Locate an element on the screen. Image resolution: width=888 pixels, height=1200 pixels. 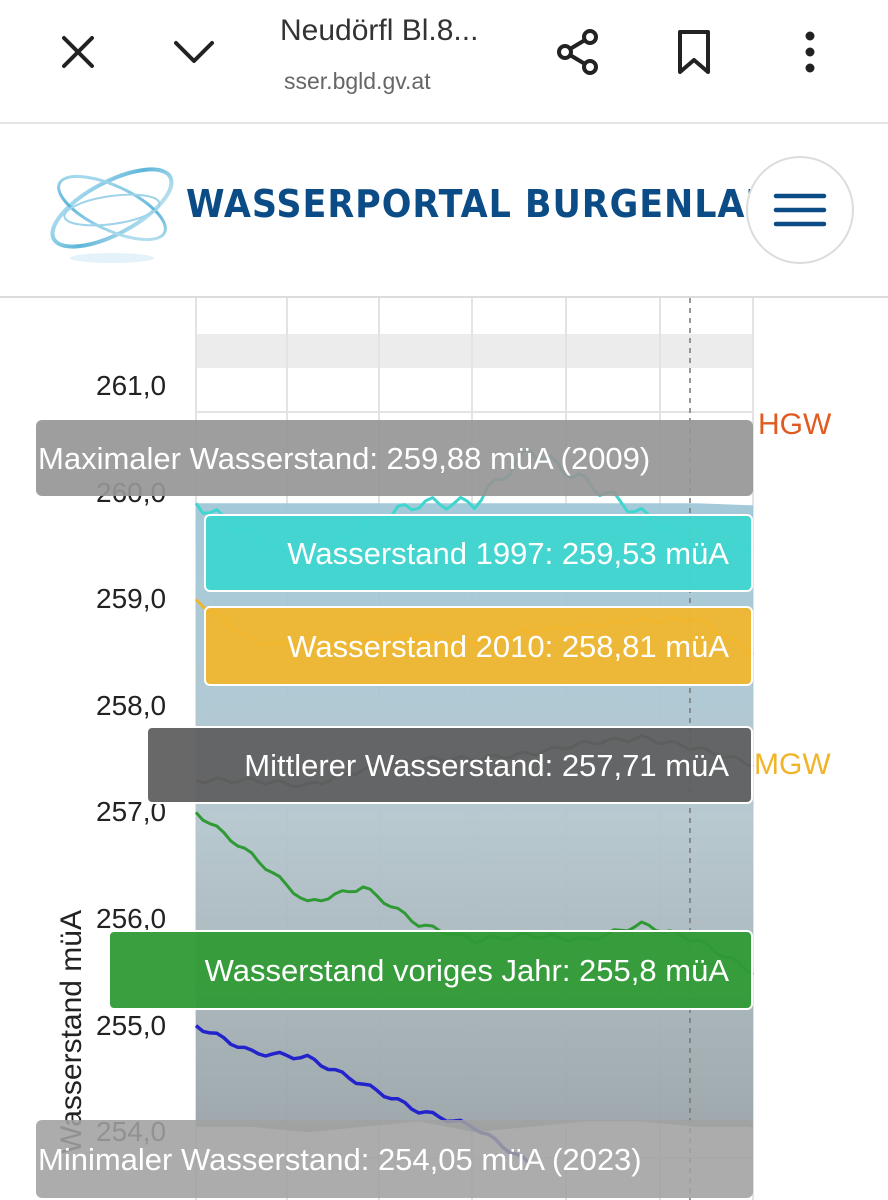
bookmark-icon is located at coordinates (694, 52).